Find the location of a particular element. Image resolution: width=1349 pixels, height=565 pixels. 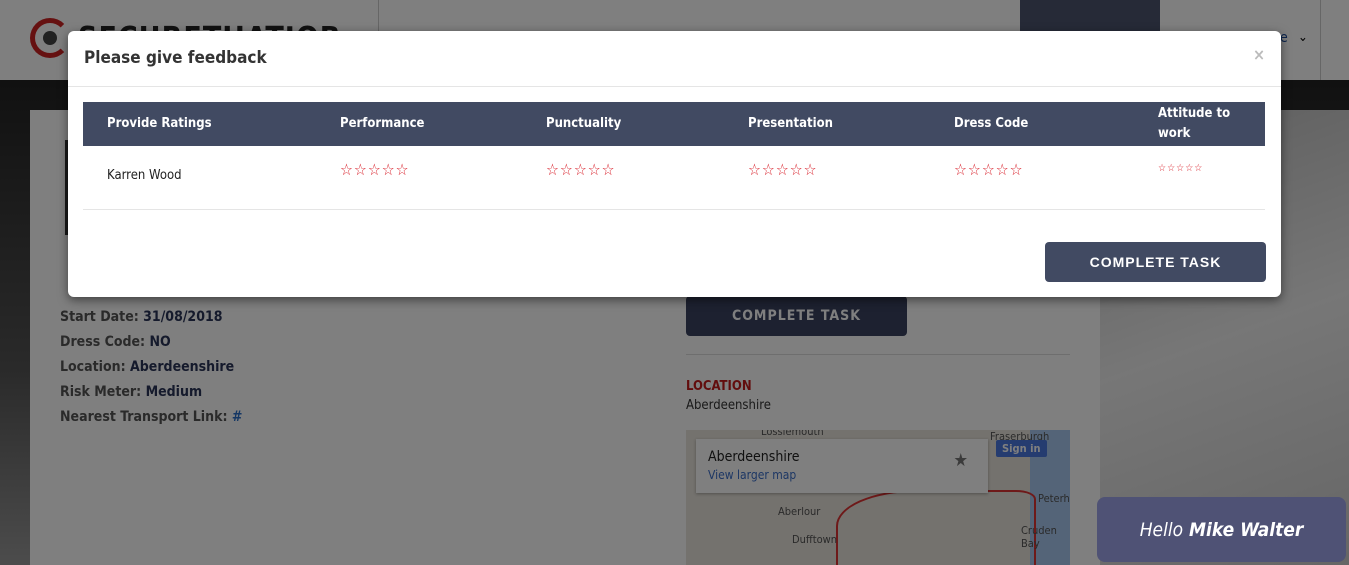

column-header: Punctuality is located at coordinates (584, 123).